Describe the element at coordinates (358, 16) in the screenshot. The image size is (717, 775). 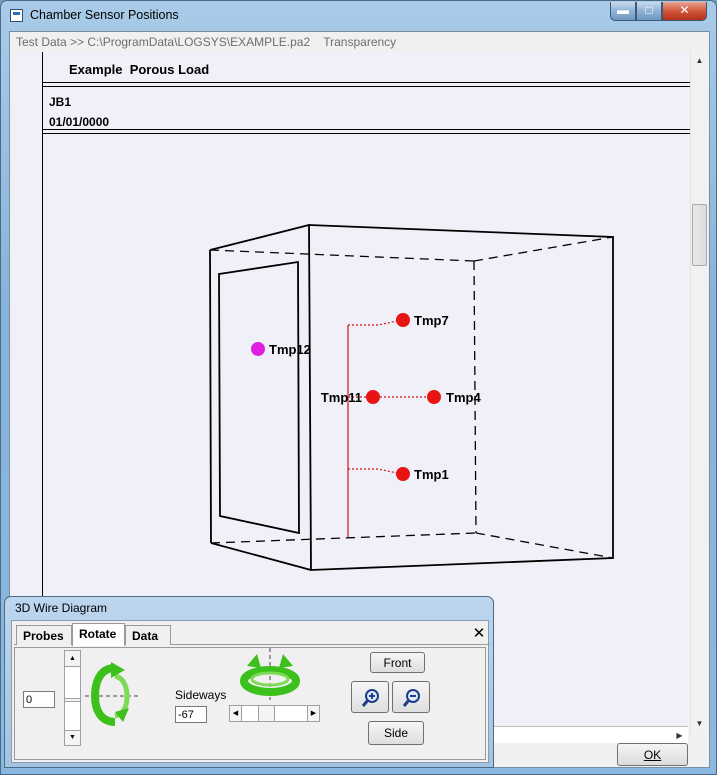
I see `title-bar: Chamber Sensor Positions ▬ □ ✕` at that location.